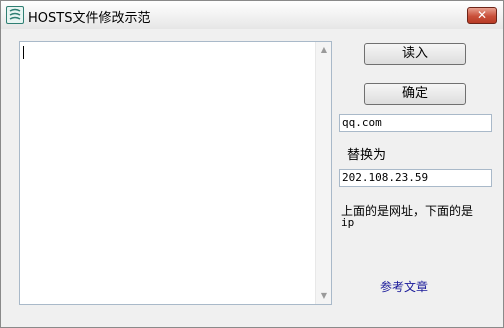  I want to click on read-button: 读入, so click(415, 54).